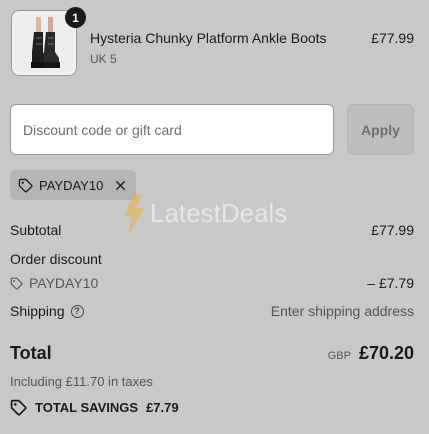 Image resolution: width=429 pixels, height=434 pixels. What do you see at coordinates (56, 259) in the screenshot?
I see `order-discount-label: Order discount` at bounding box center [56, 259].